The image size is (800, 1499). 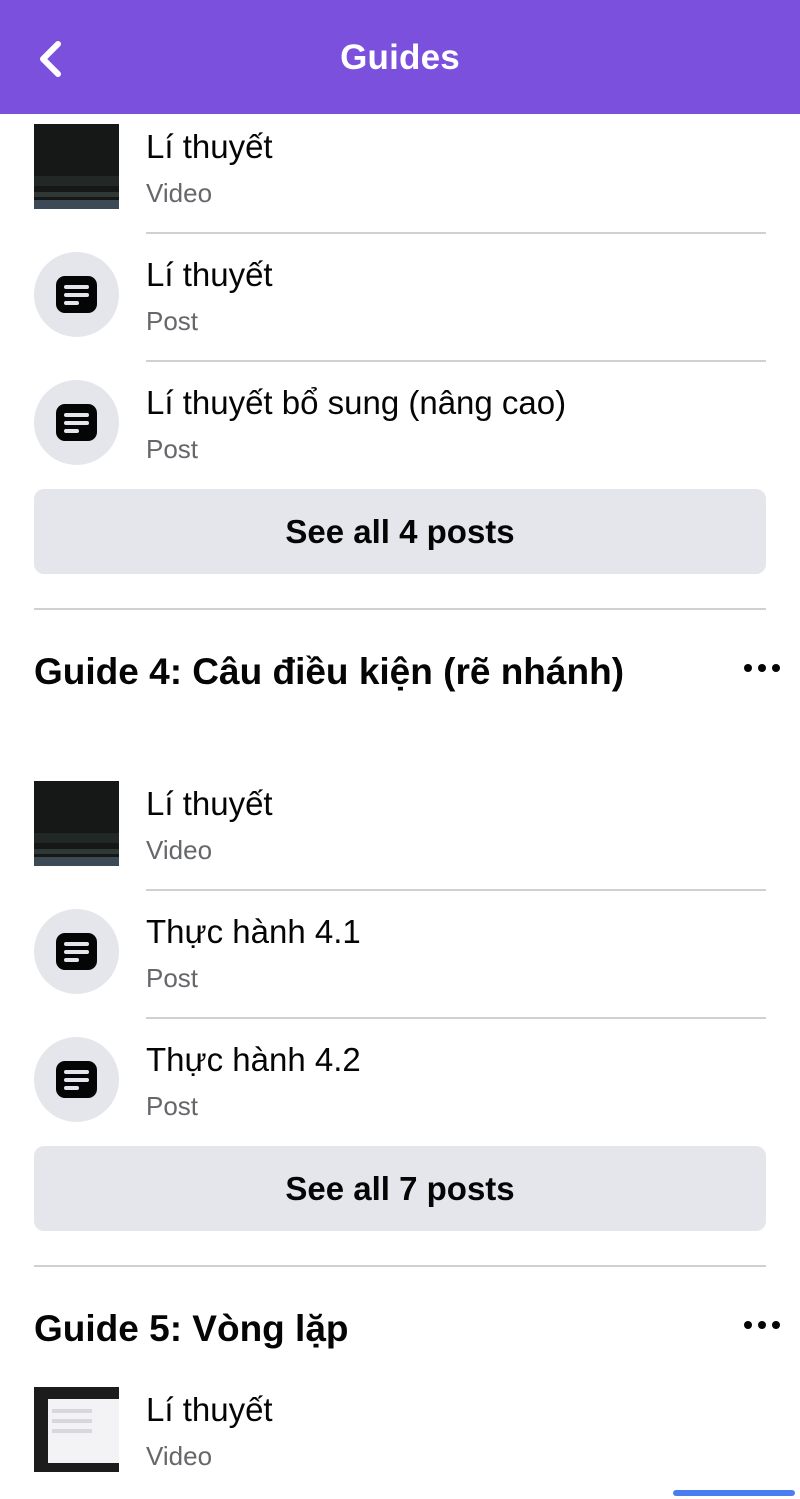 I want to click on list-item: Thực hành 4.1 Post, so click(x=400, y=963).